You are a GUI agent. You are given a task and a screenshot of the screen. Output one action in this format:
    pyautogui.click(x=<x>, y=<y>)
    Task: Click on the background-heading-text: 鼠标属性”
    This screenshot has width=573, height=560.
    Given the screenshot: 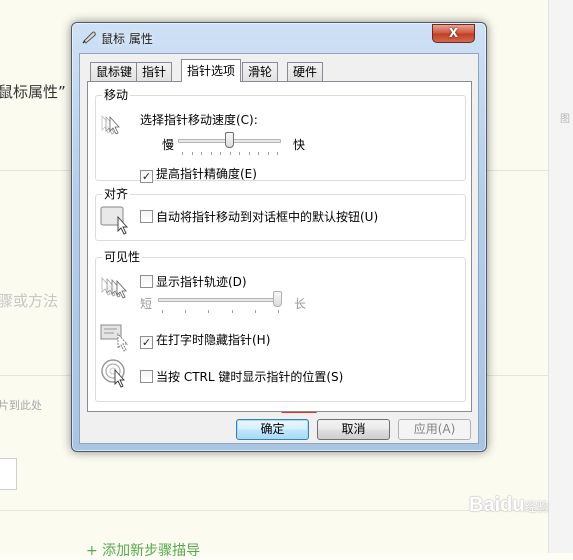 What is the action you would take?
    pyautogui.click(x=33, y=92)
    